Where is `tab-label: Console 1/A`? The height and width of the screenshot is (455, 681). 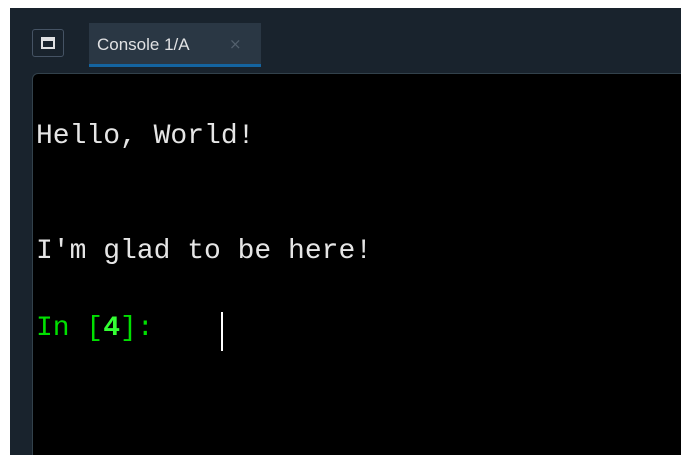 tab-label: Console 1/A is located at coordinates (143, 44).